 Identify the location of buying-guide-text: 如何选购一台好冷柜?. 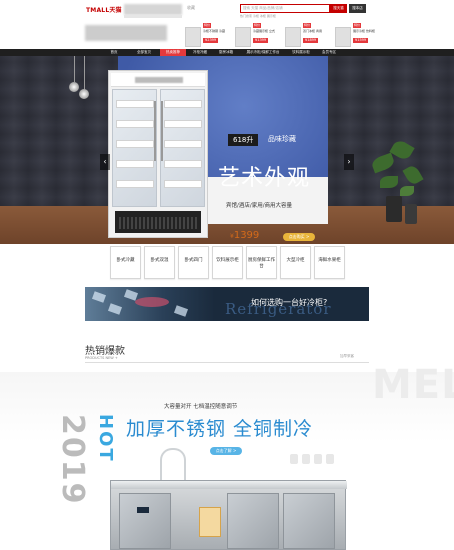
(289, 302).